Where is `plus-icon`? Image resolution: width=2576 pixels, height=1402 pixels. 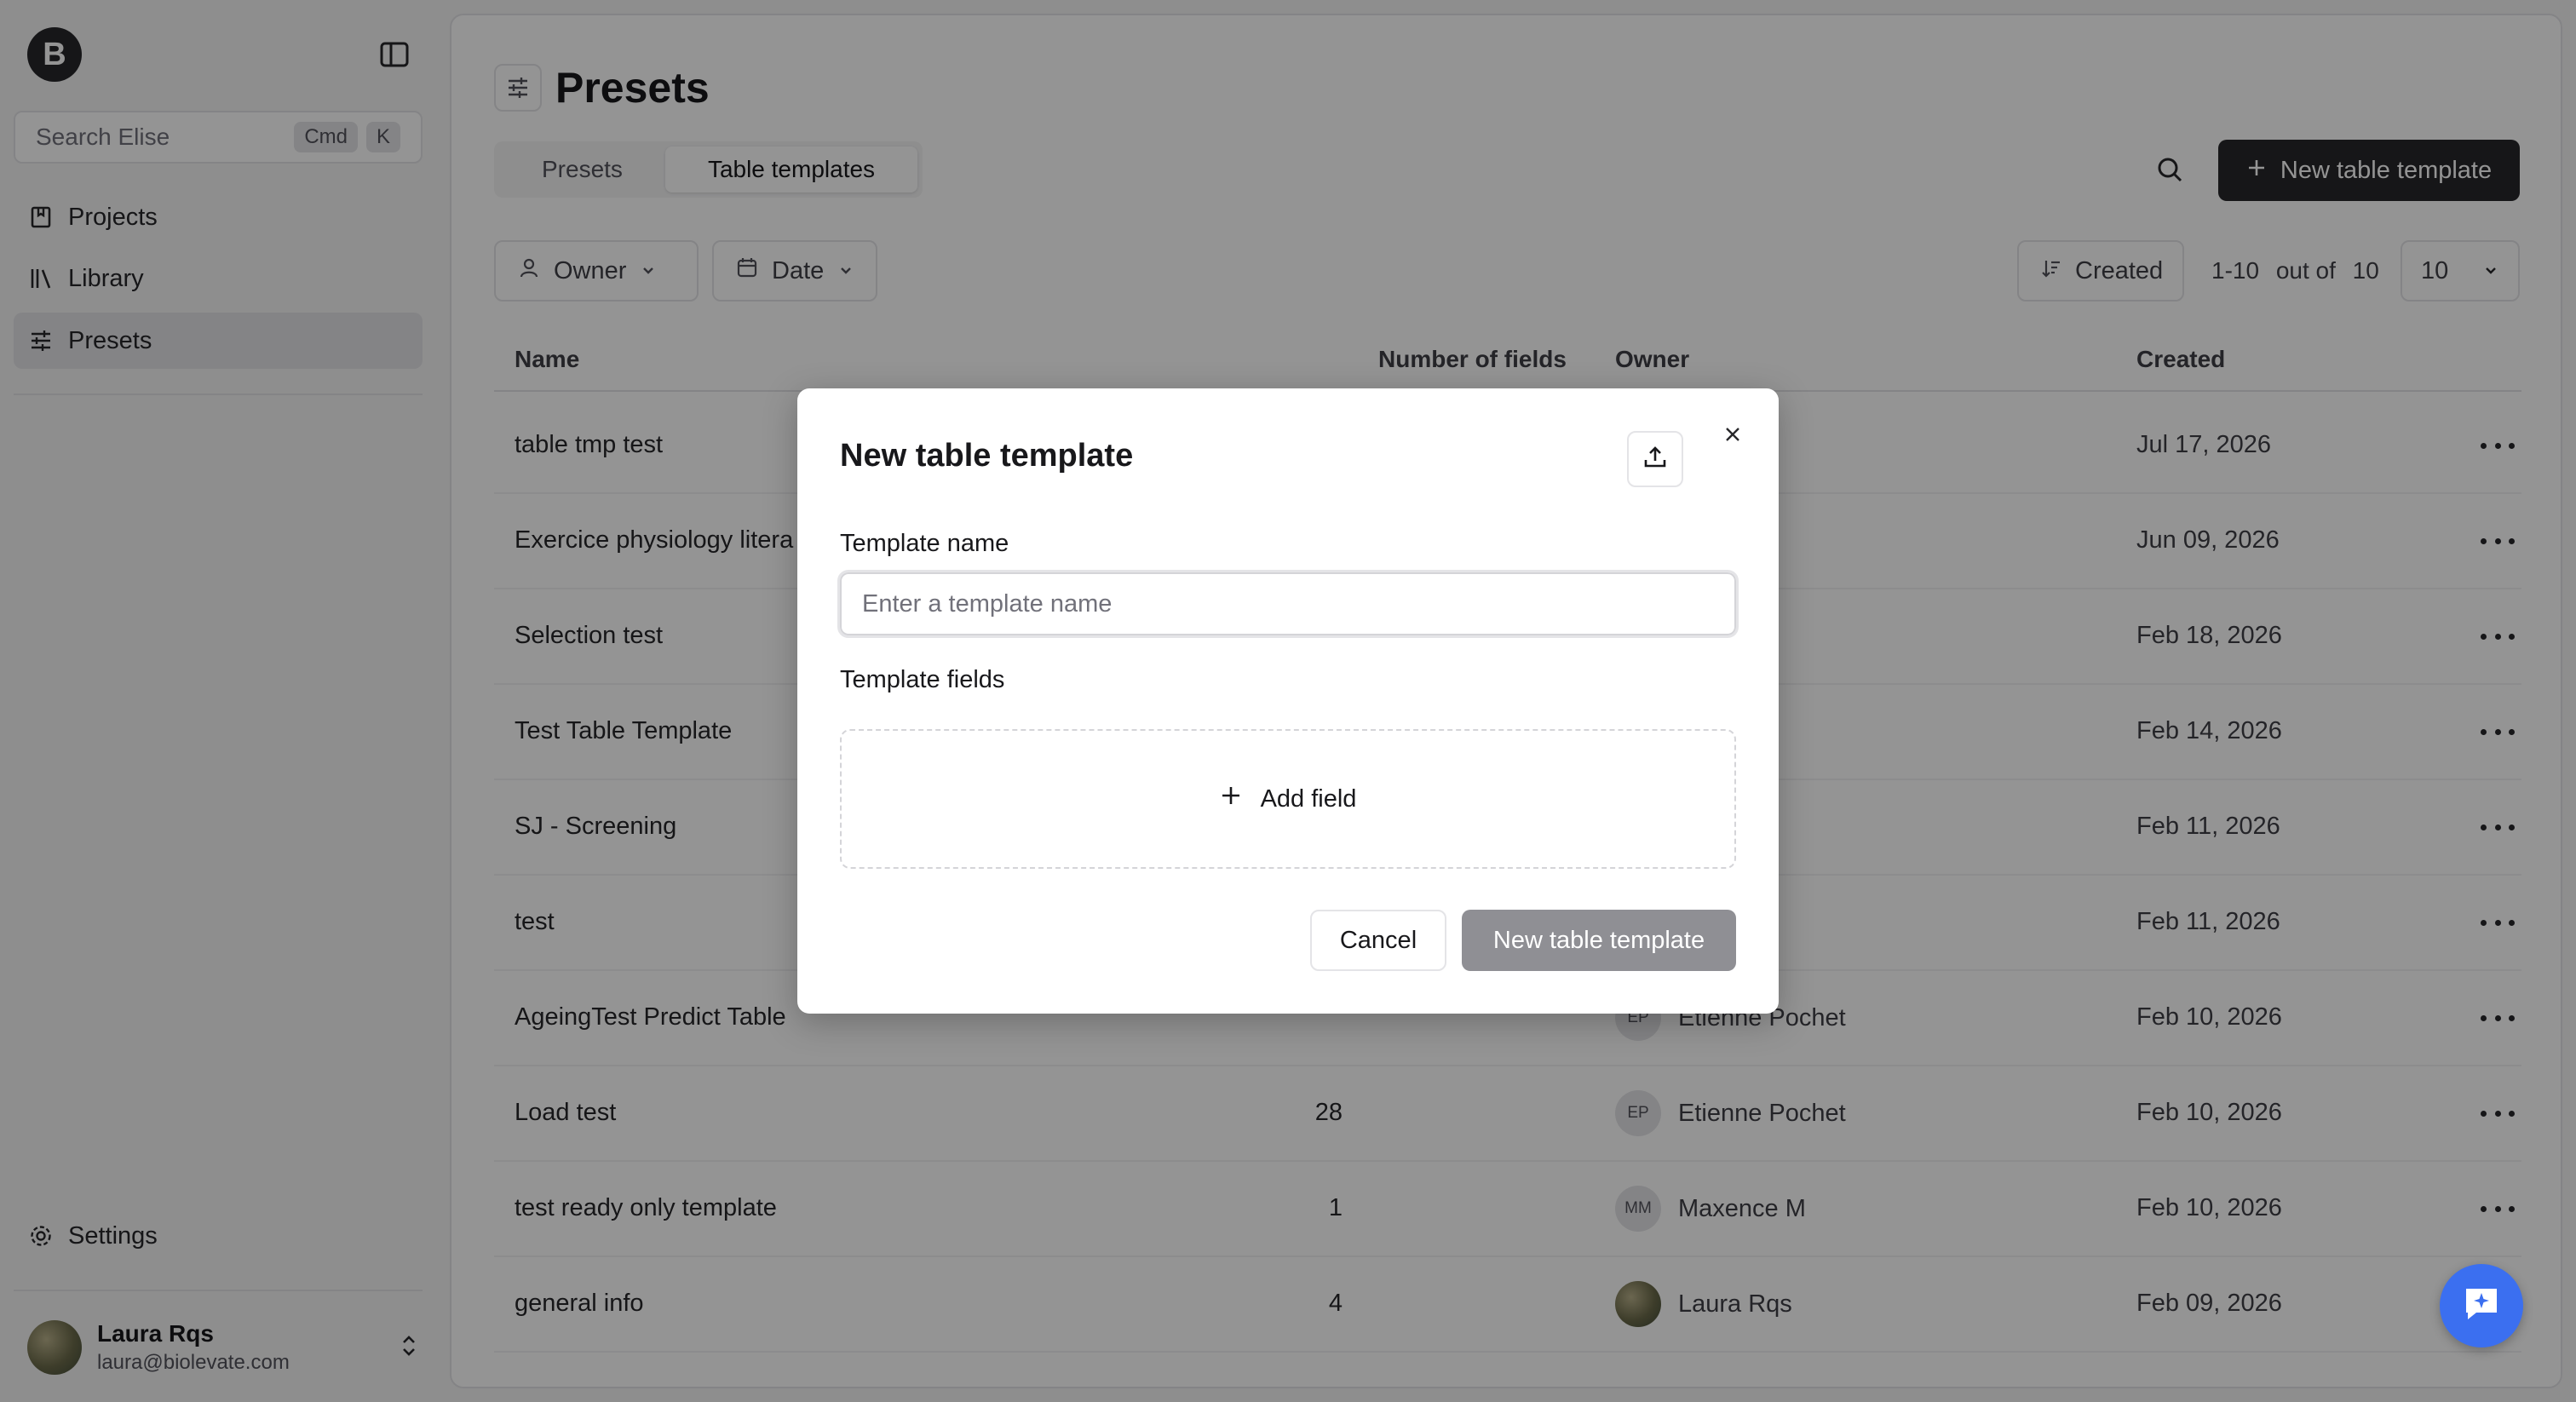
plus-icon is located at coordinates (1231, 798).